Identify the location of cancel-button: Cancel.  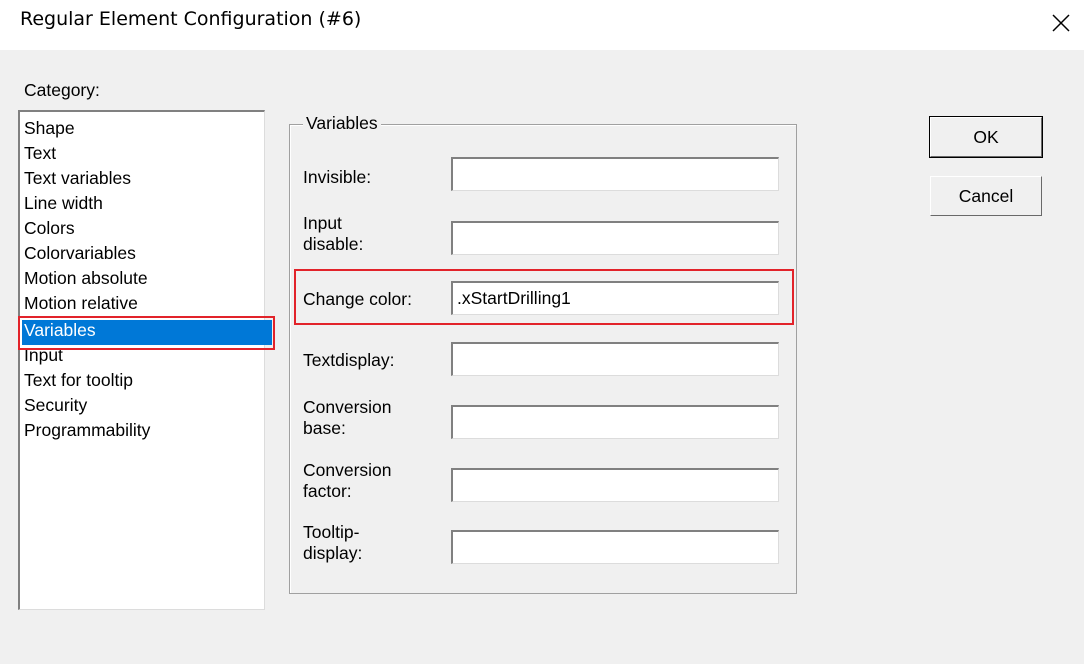
(986, 196).